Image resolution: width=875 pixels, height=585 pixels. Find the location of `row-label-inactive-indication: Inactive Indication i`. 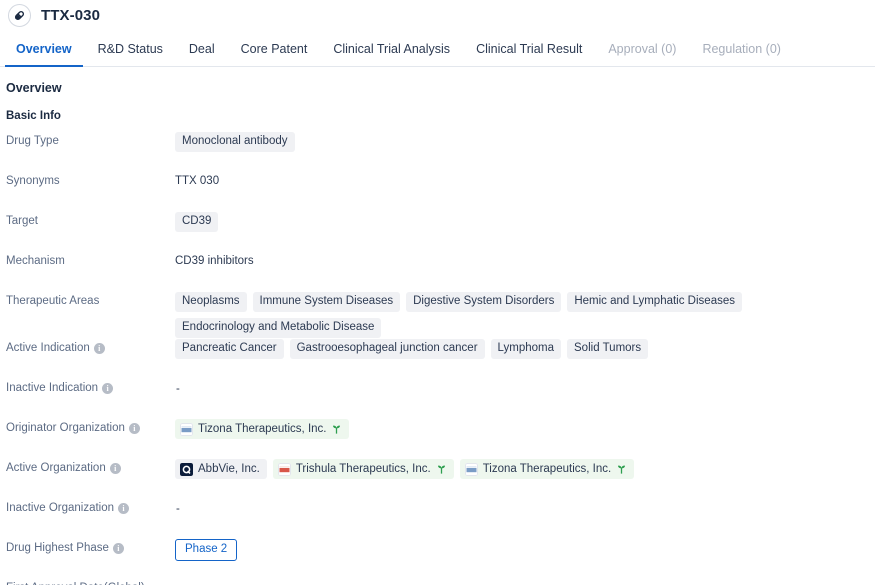

row-label-inactive-indication: Inactive Indication i is located at coordinates (90, 386).